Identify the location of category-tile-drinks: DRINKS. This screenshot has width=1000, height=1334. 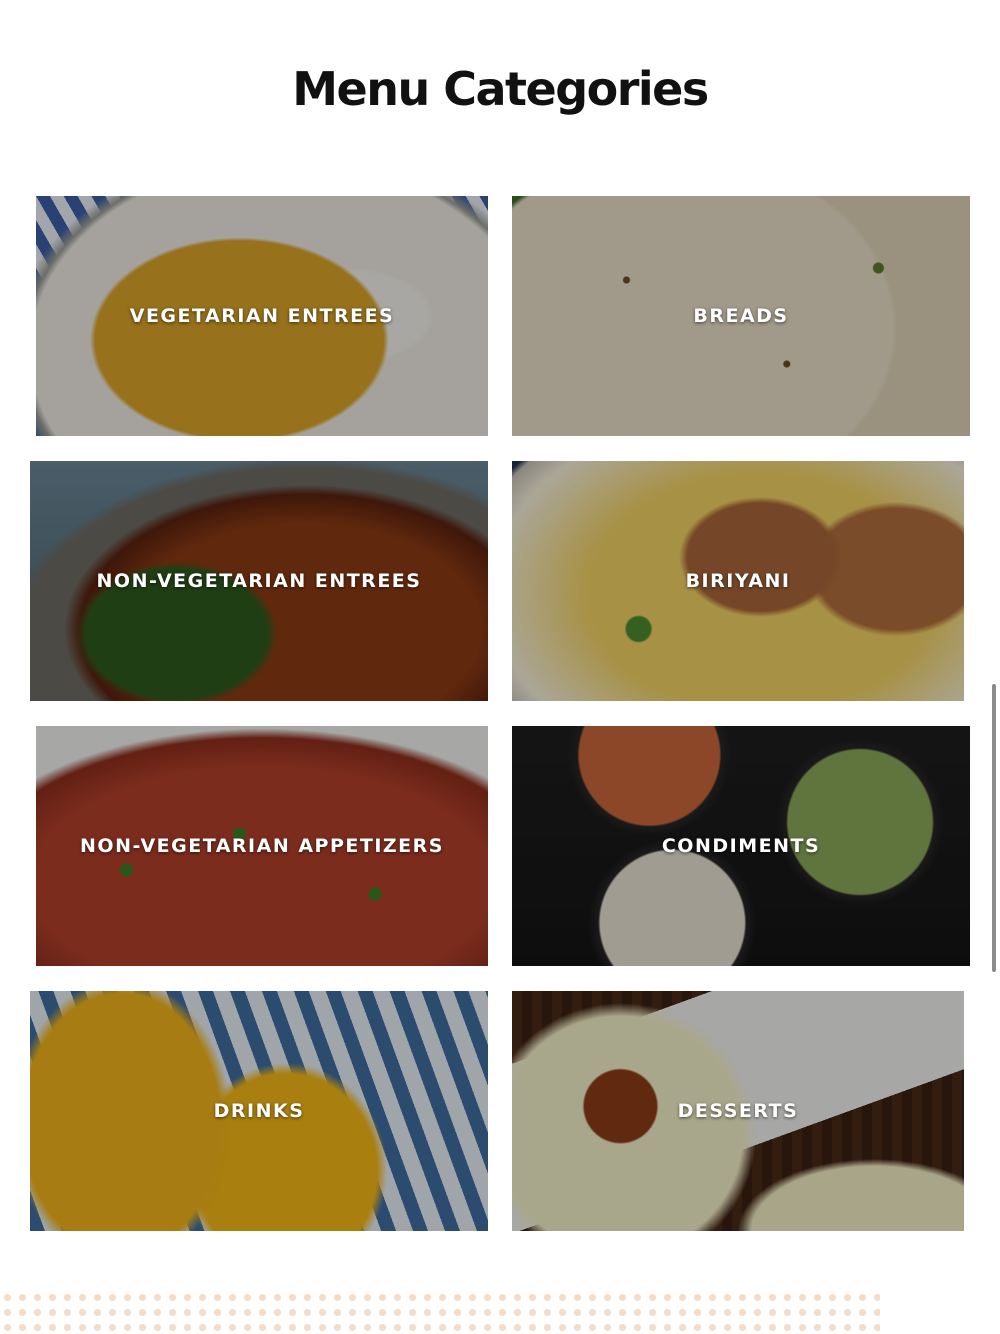
(259, 1111).